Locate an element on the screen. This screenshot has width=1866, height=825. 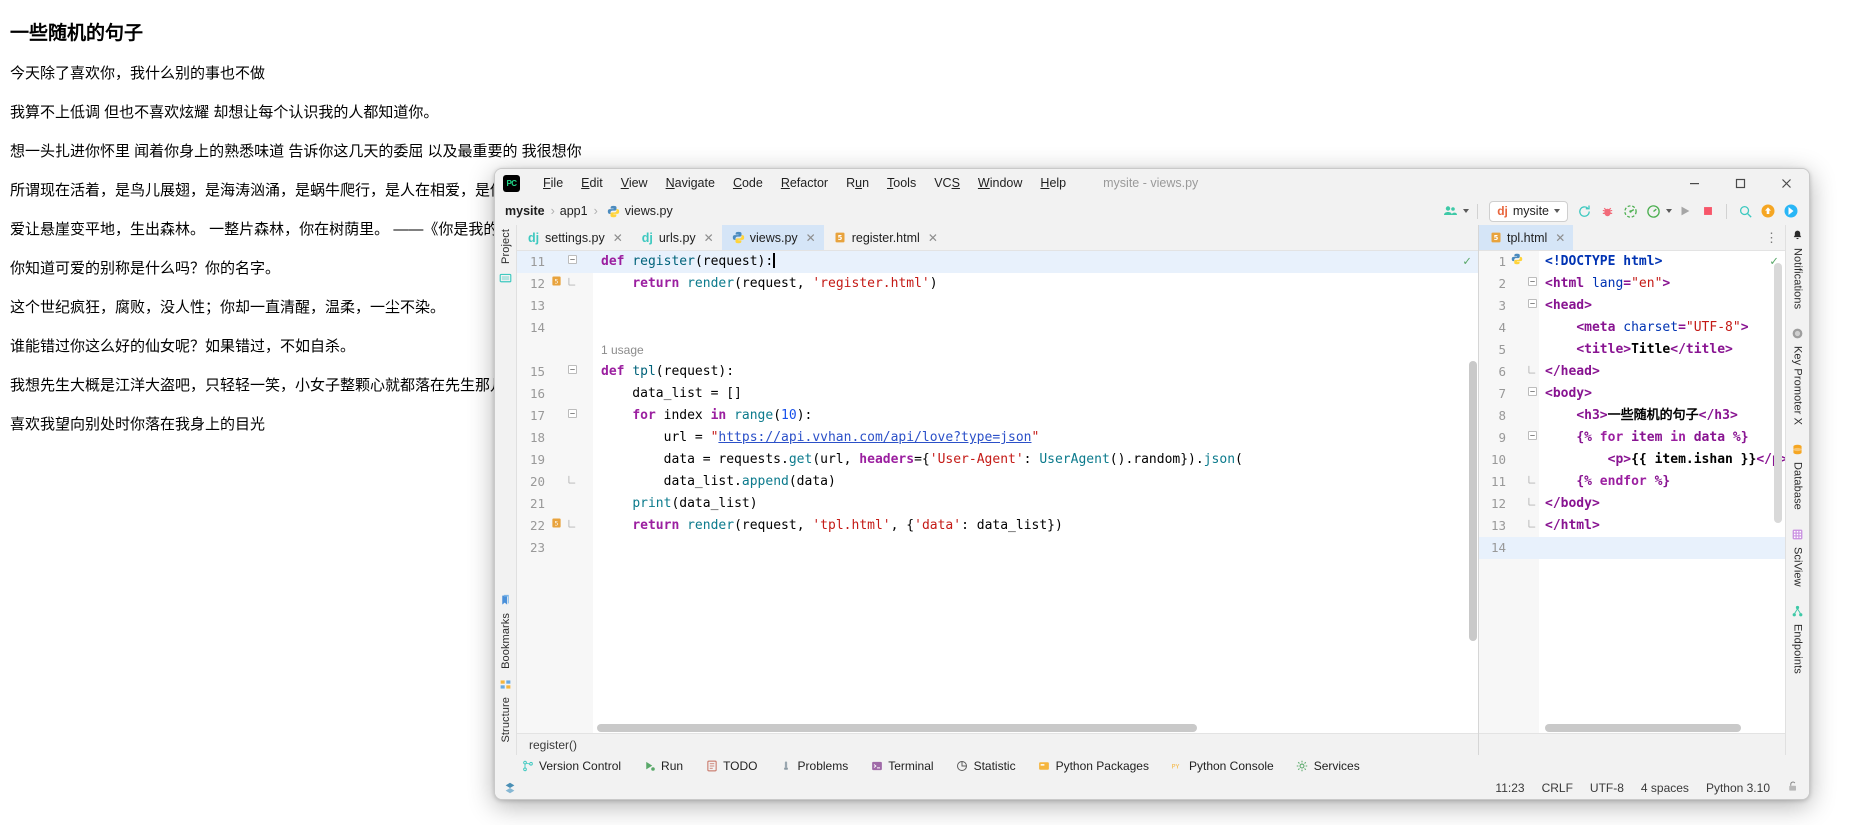
lock-icon is located at coordinates (1793, 788).